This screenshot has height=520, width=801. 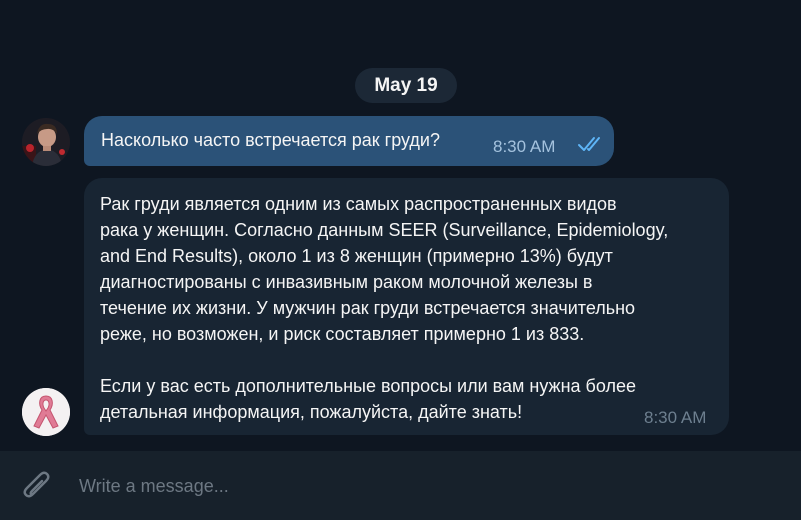 What do you see at coordinates (37, 486) in the screenshot?
I see `paperclip-icon` at bounding box center [37, 486].